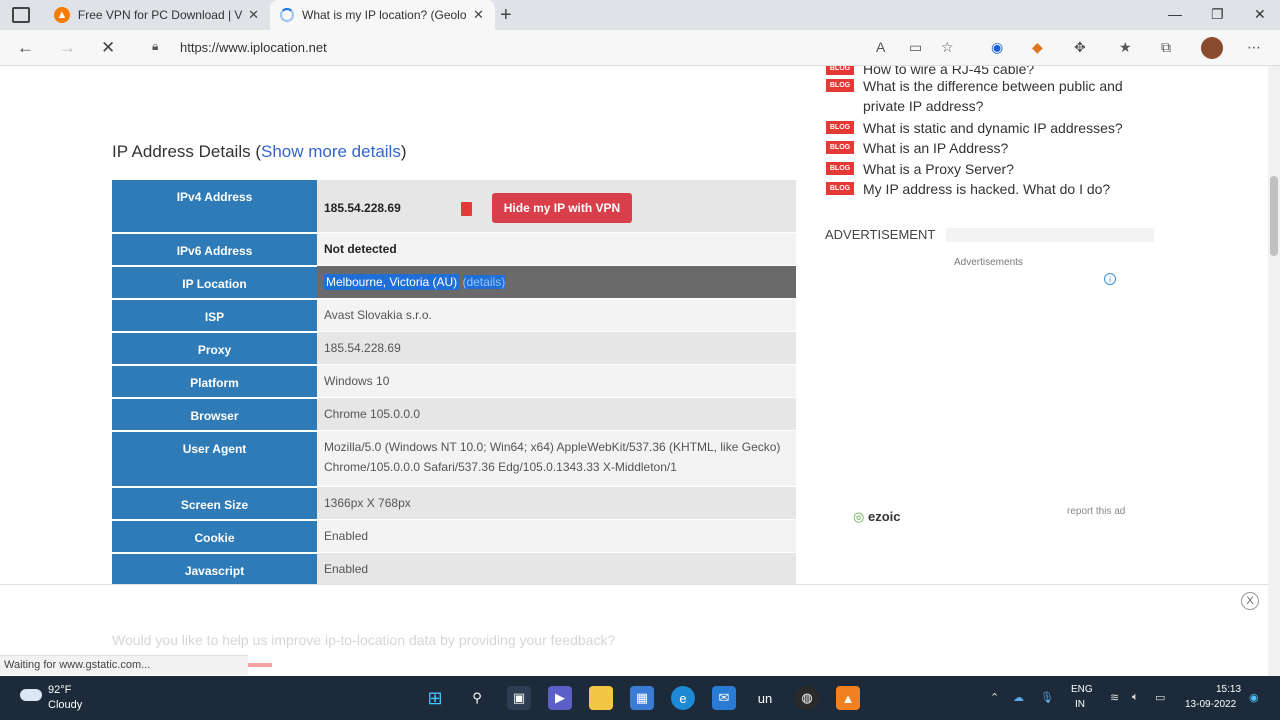  Describe the element at coordinates (454, 536) in the screenshot. I see `table-row: Cookie Enabled` at that location.